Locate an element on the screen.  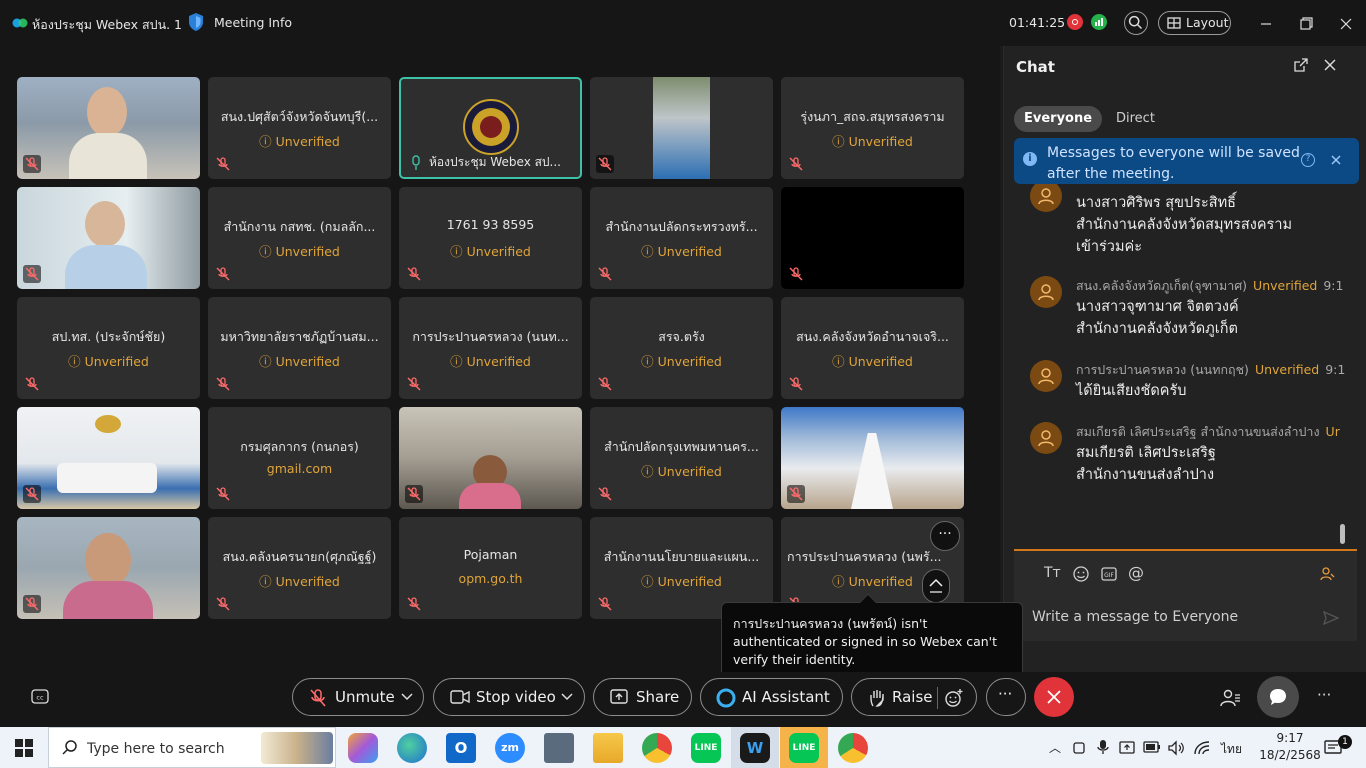
calculator-icon is located at coordinates (559, 748).